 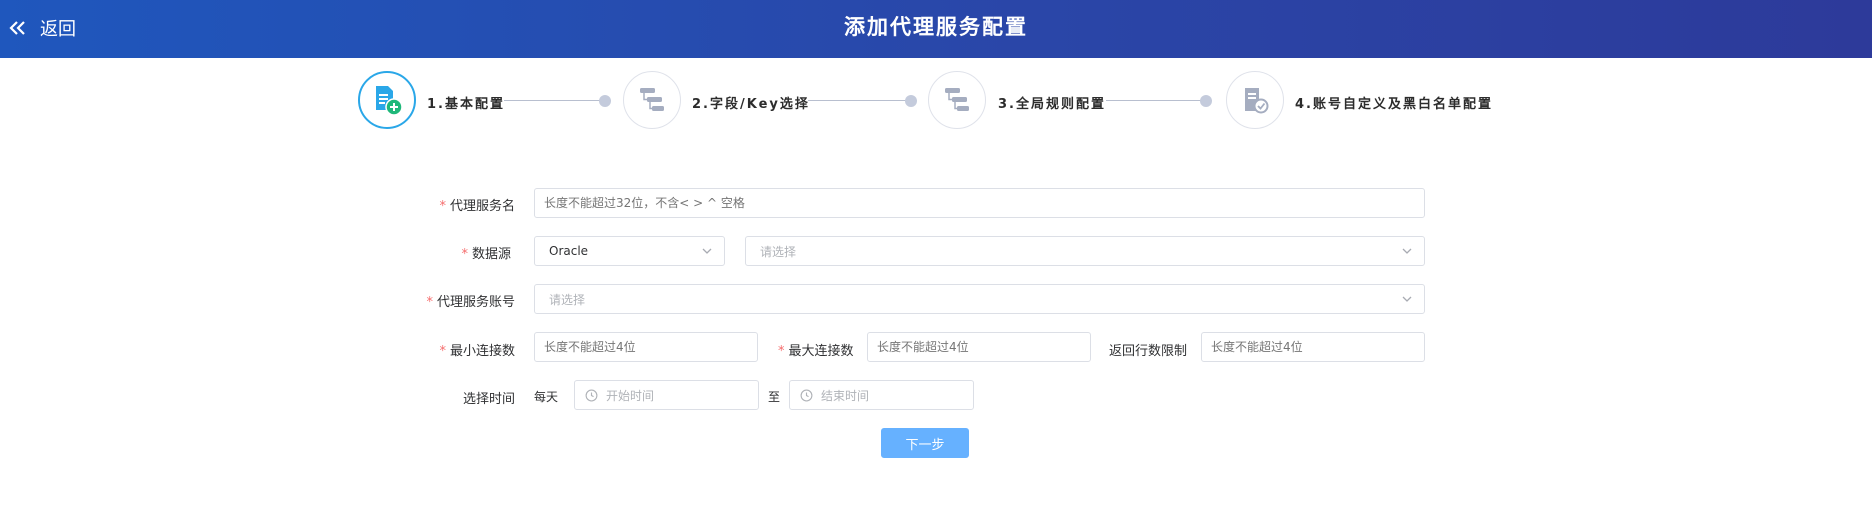 What do you see at coordinates (488, 399) in the screenshot?
I see `time-label: 选择时间` at bounding box center [488, 399].